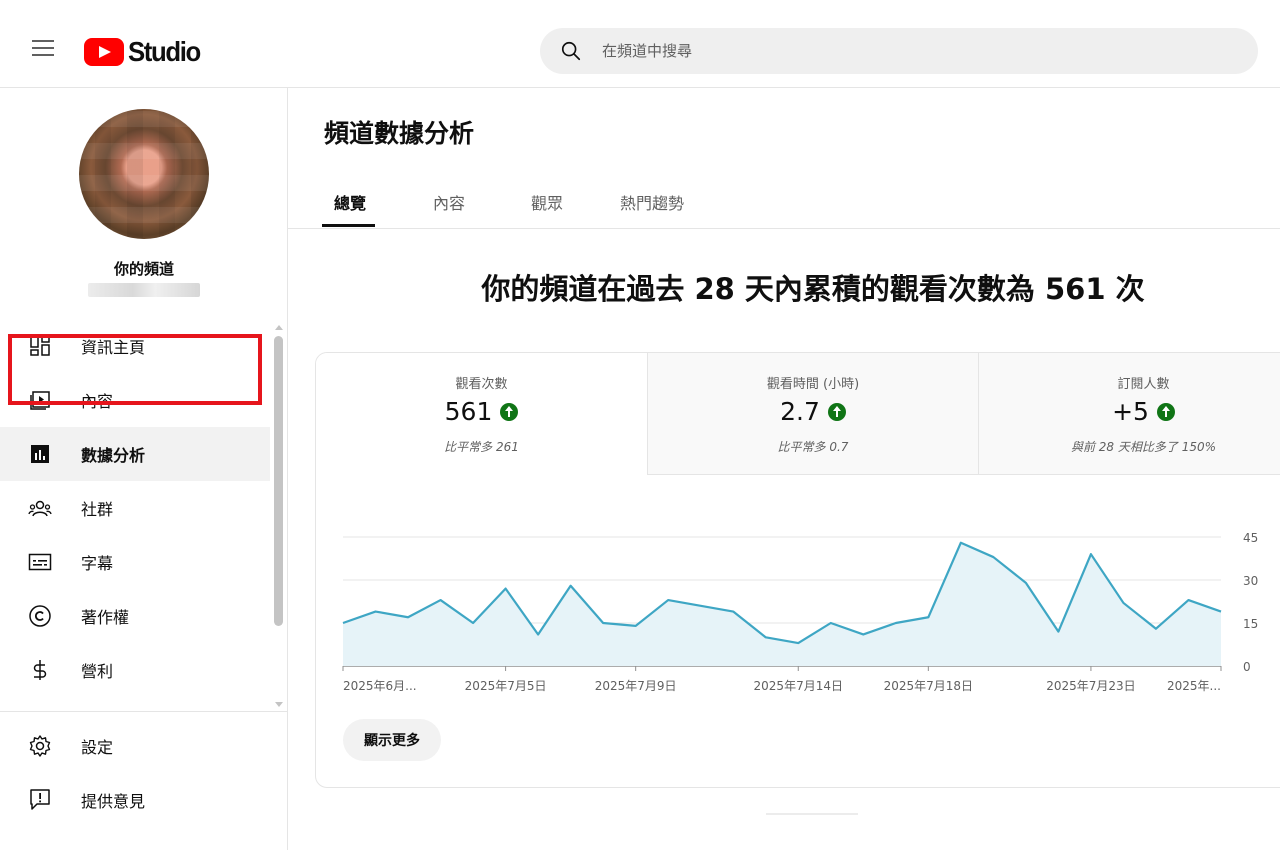 The width and height of the screenshot is (1280, 850). I want to click on community-icon, so click(40, 508).